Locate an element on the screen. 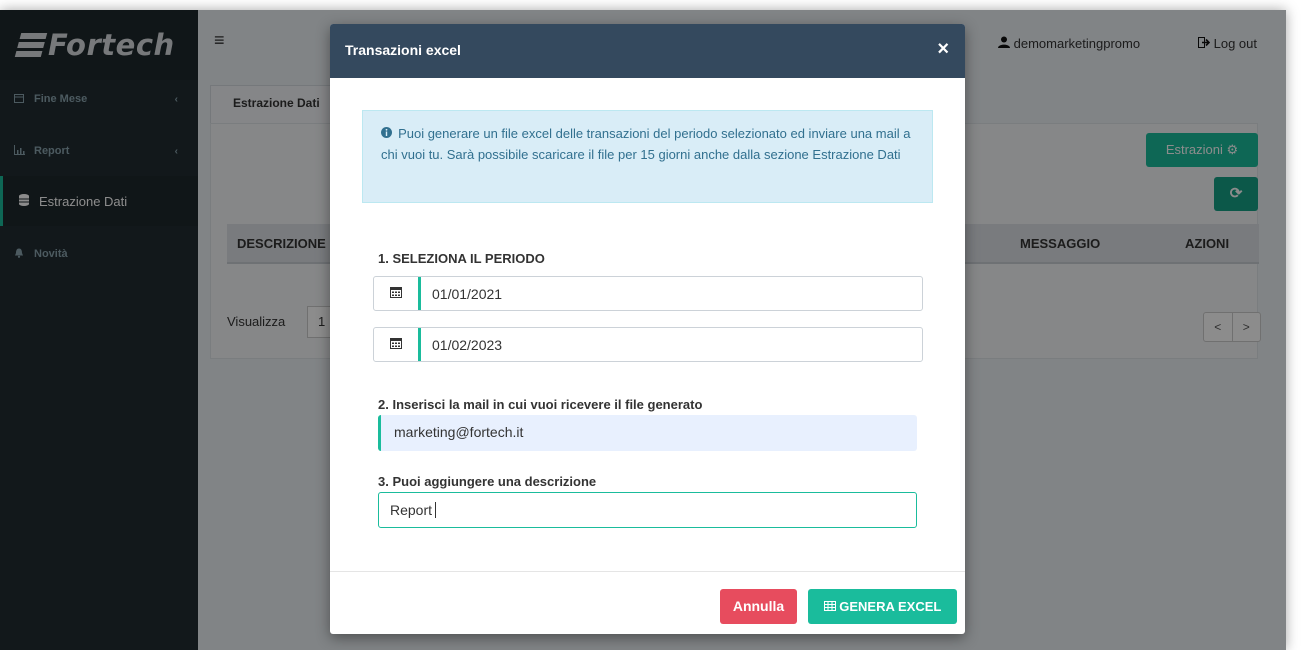  email-field: marketing@fortech.it is located at coordinates (647, 433).